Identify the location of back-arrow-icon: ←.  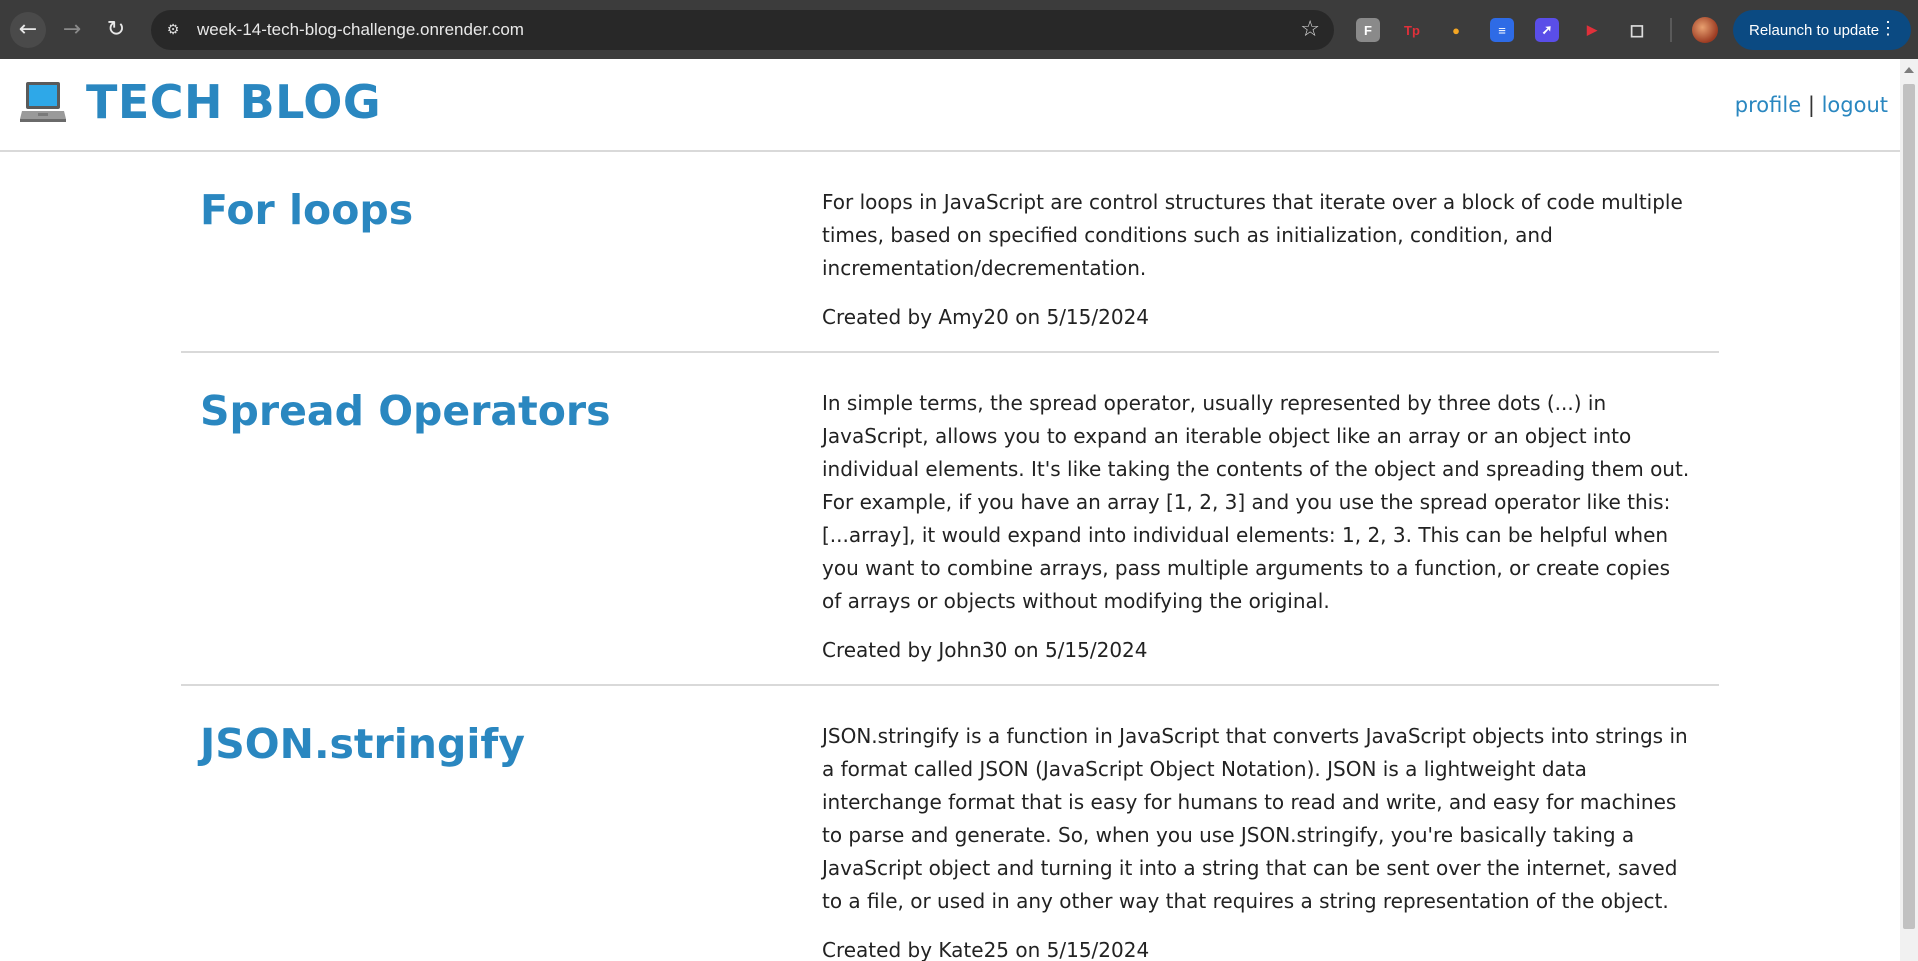
(28, 29).